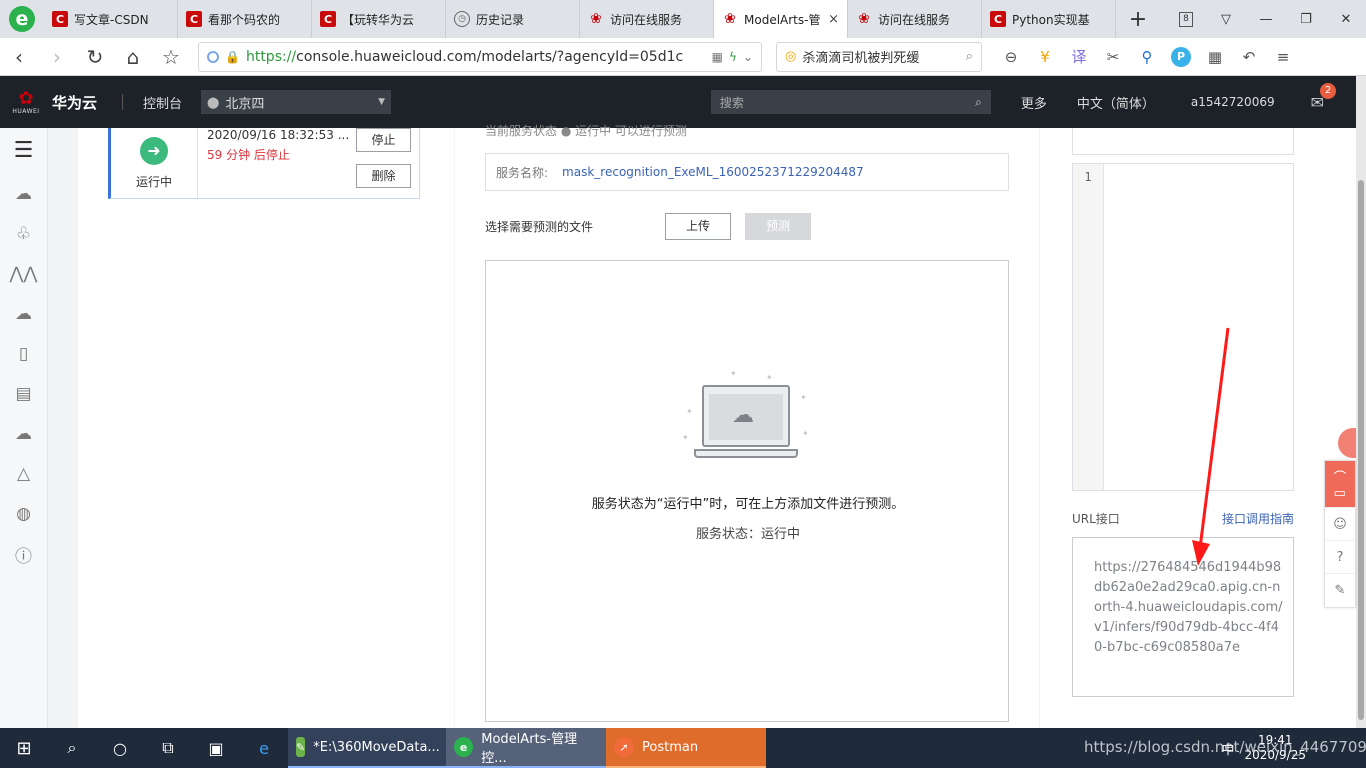 Image resolution: width=1366 pixels, height=768 pixels. I want to click on scissors-icon: ✂, so click(1113, 57).